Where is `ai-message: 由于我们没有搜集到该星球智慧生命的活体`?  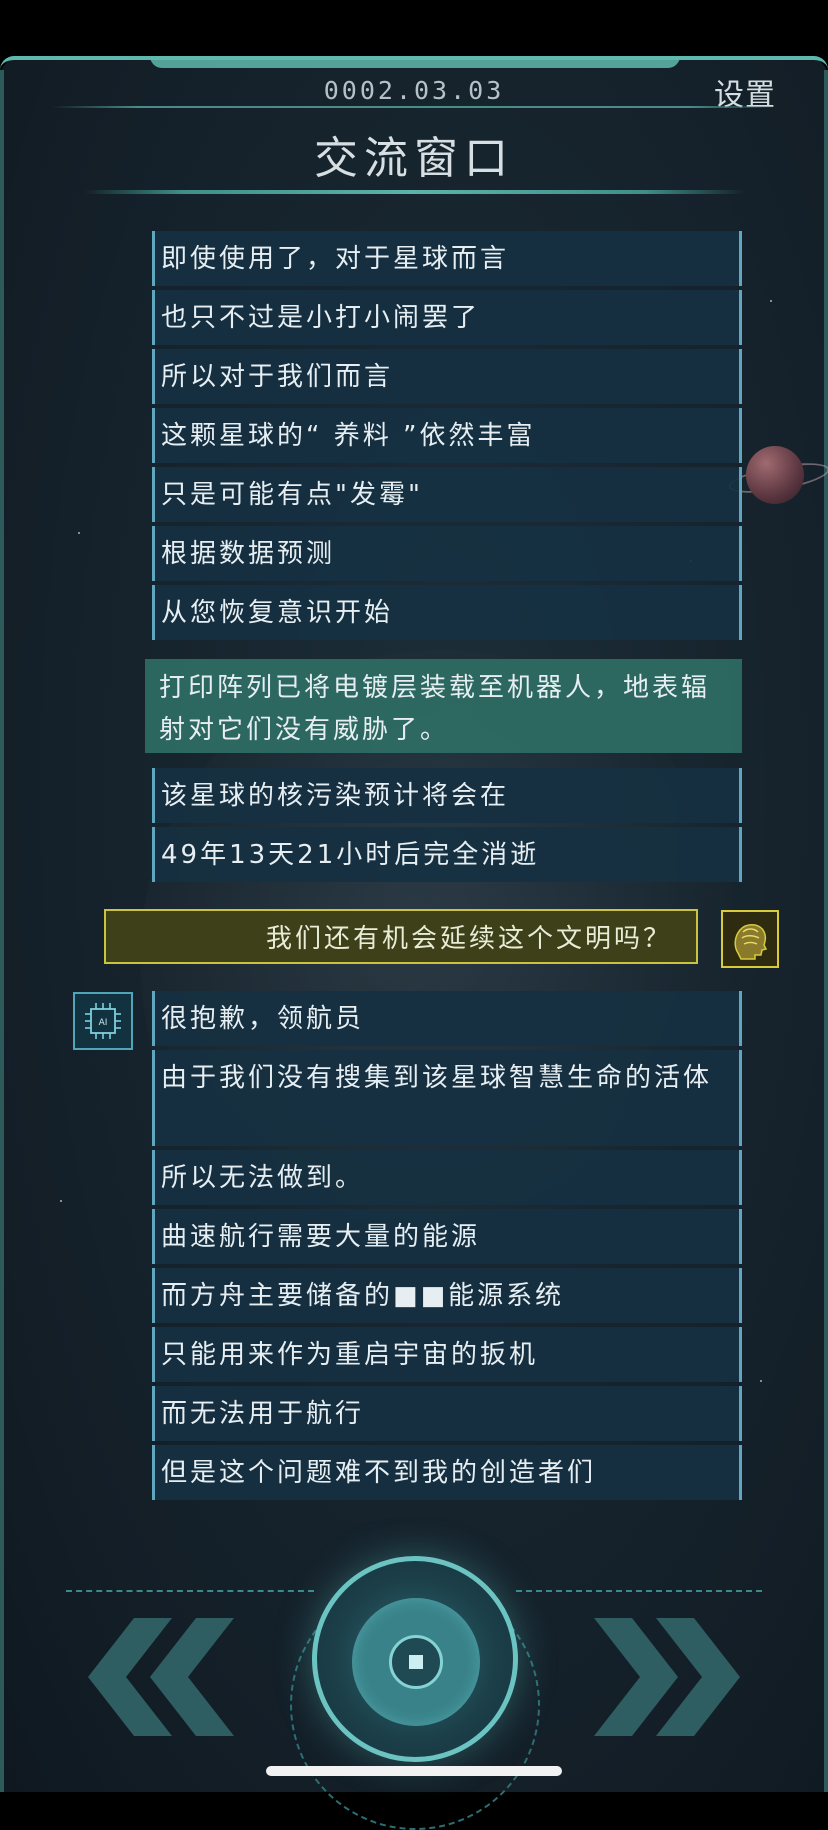 ai-message: 由于我们没有搜集到该星球智慧生命的活体 is located at coordinates (447, 1098).